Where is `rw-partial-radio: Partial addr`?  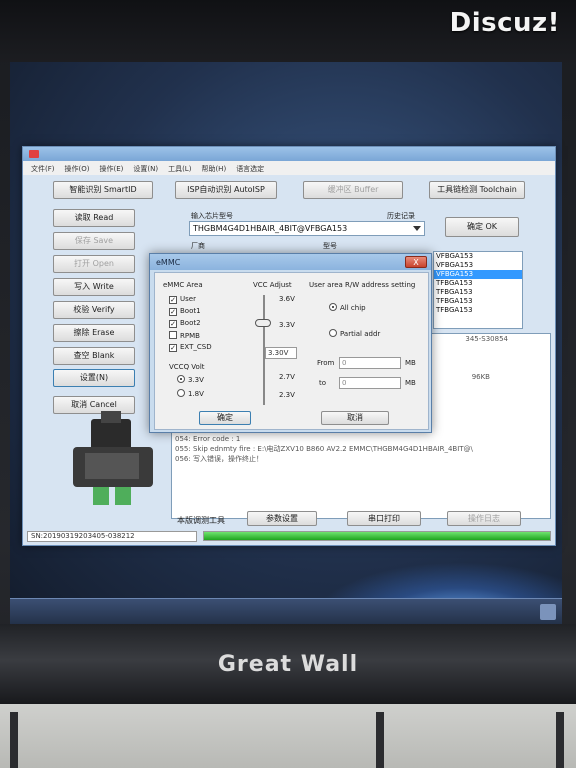
rw-partial-radio: Partial addr is located at coordinates (354, 333).